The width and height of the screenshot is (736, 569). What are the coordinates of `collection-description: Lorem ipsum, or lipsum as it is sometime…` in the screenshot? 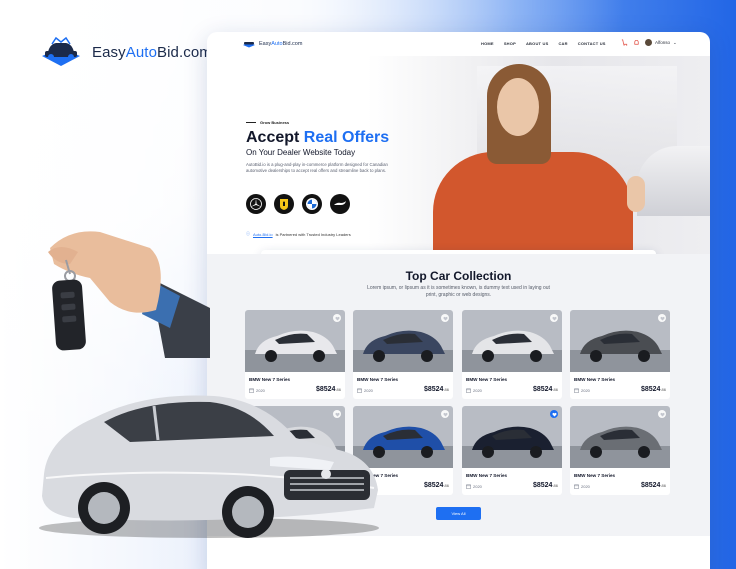 It's located at (458, 291).